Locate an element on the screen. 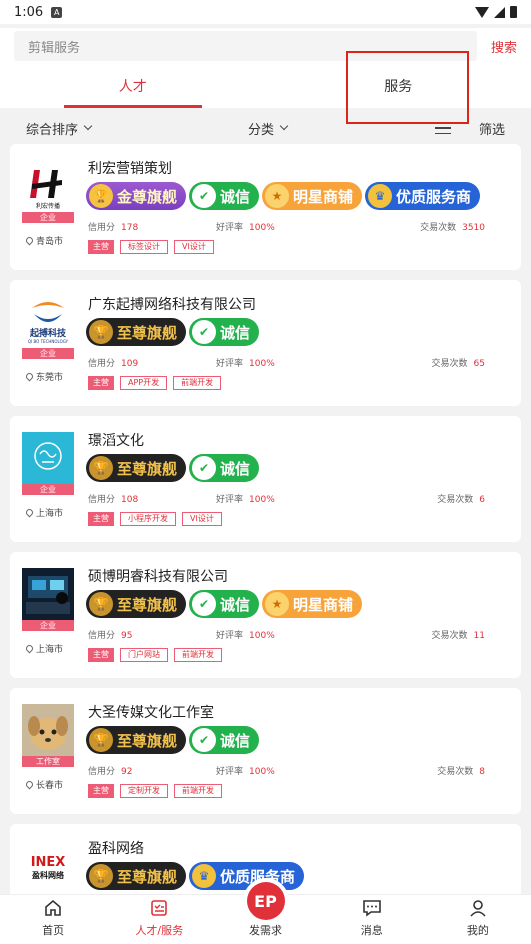 The width and height of the screenshot is (531, 944). stats-row: 信用分 178 好评率 100% 交易次数 3510 is located at coordinates (286, 228).